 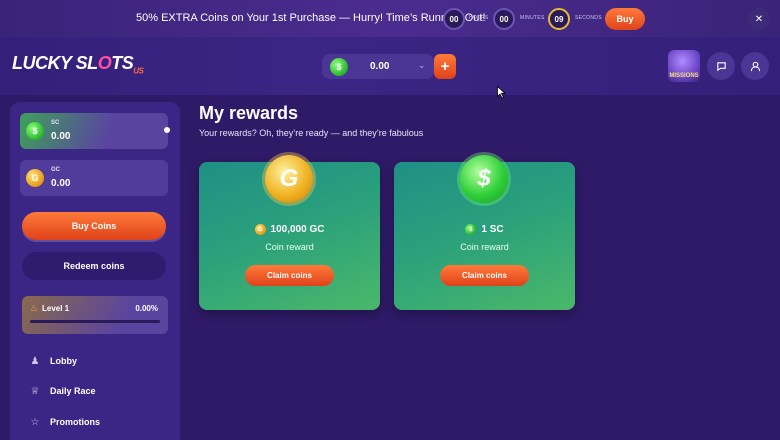 What do you see at coordinates (95, 131) in the screenshot?
I see `sc-balance-card: $ SC 0.00` at bounding box center [95, 131].